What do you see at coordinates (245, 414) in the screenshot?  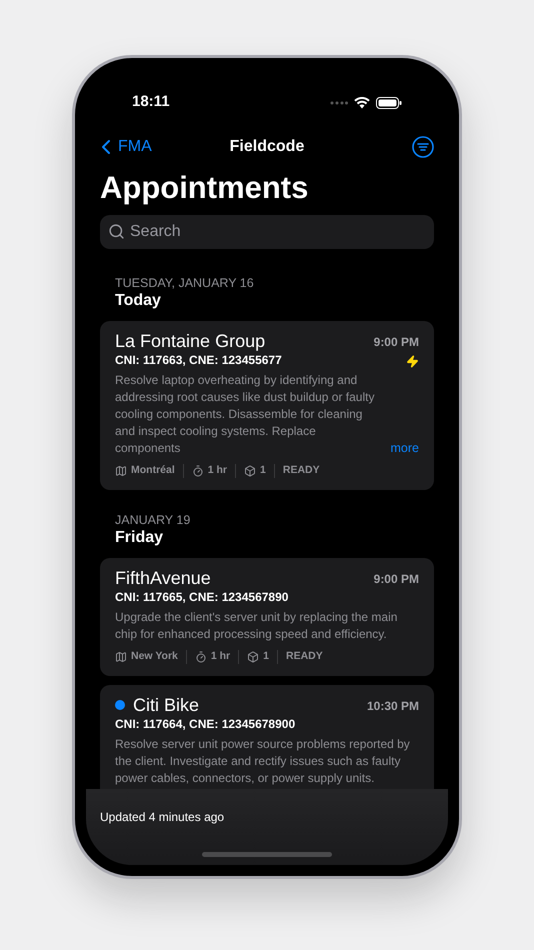 I see `job-description: Resolve laptop overheating by identifying and addressing root causes like dust buildup or faulty cooling components. Disassemble for cleaning and inspect cooling systems. Replace components` at bounding box center [245, 414].